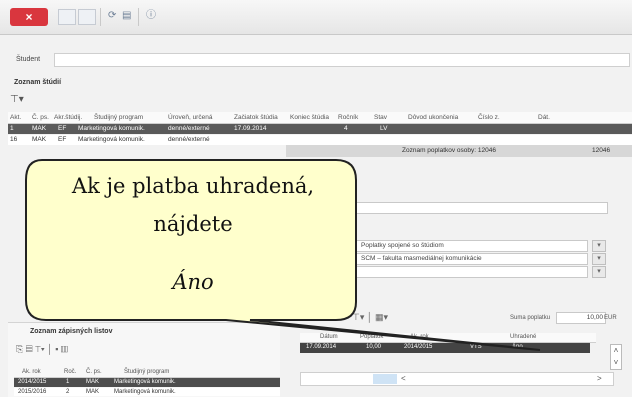 This screenshot has height=397, width=632. I want to click on callout-line-1: Ak je platba uhradená,, so click(193, 186).